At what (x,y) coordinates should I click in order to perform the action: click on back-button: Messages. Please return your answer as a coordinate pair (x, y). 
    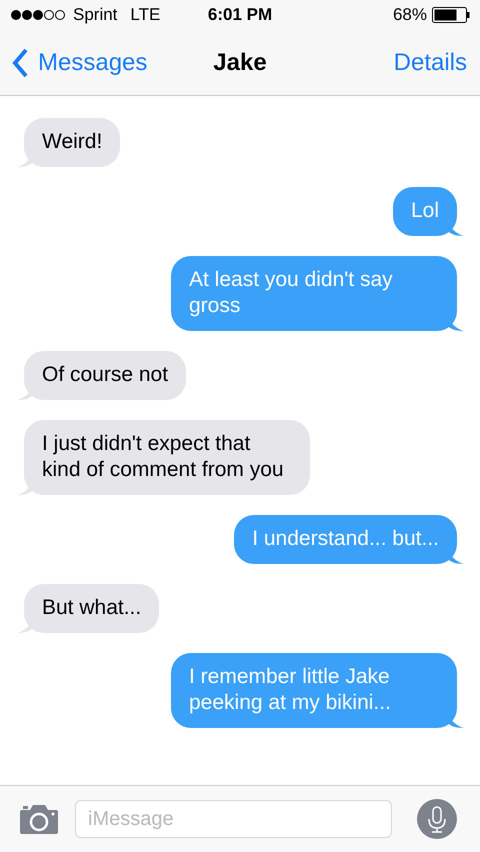
    Looking at the image, I should click on (80, 63).